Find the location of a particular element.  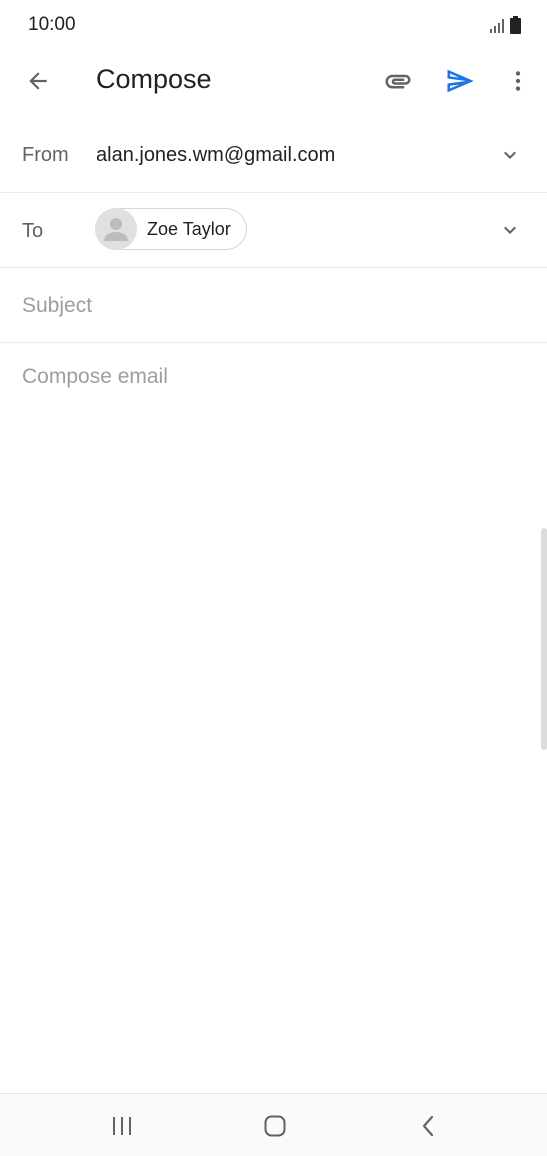

to-row: To Zoe Taylor is located at coordinates (273, 230).